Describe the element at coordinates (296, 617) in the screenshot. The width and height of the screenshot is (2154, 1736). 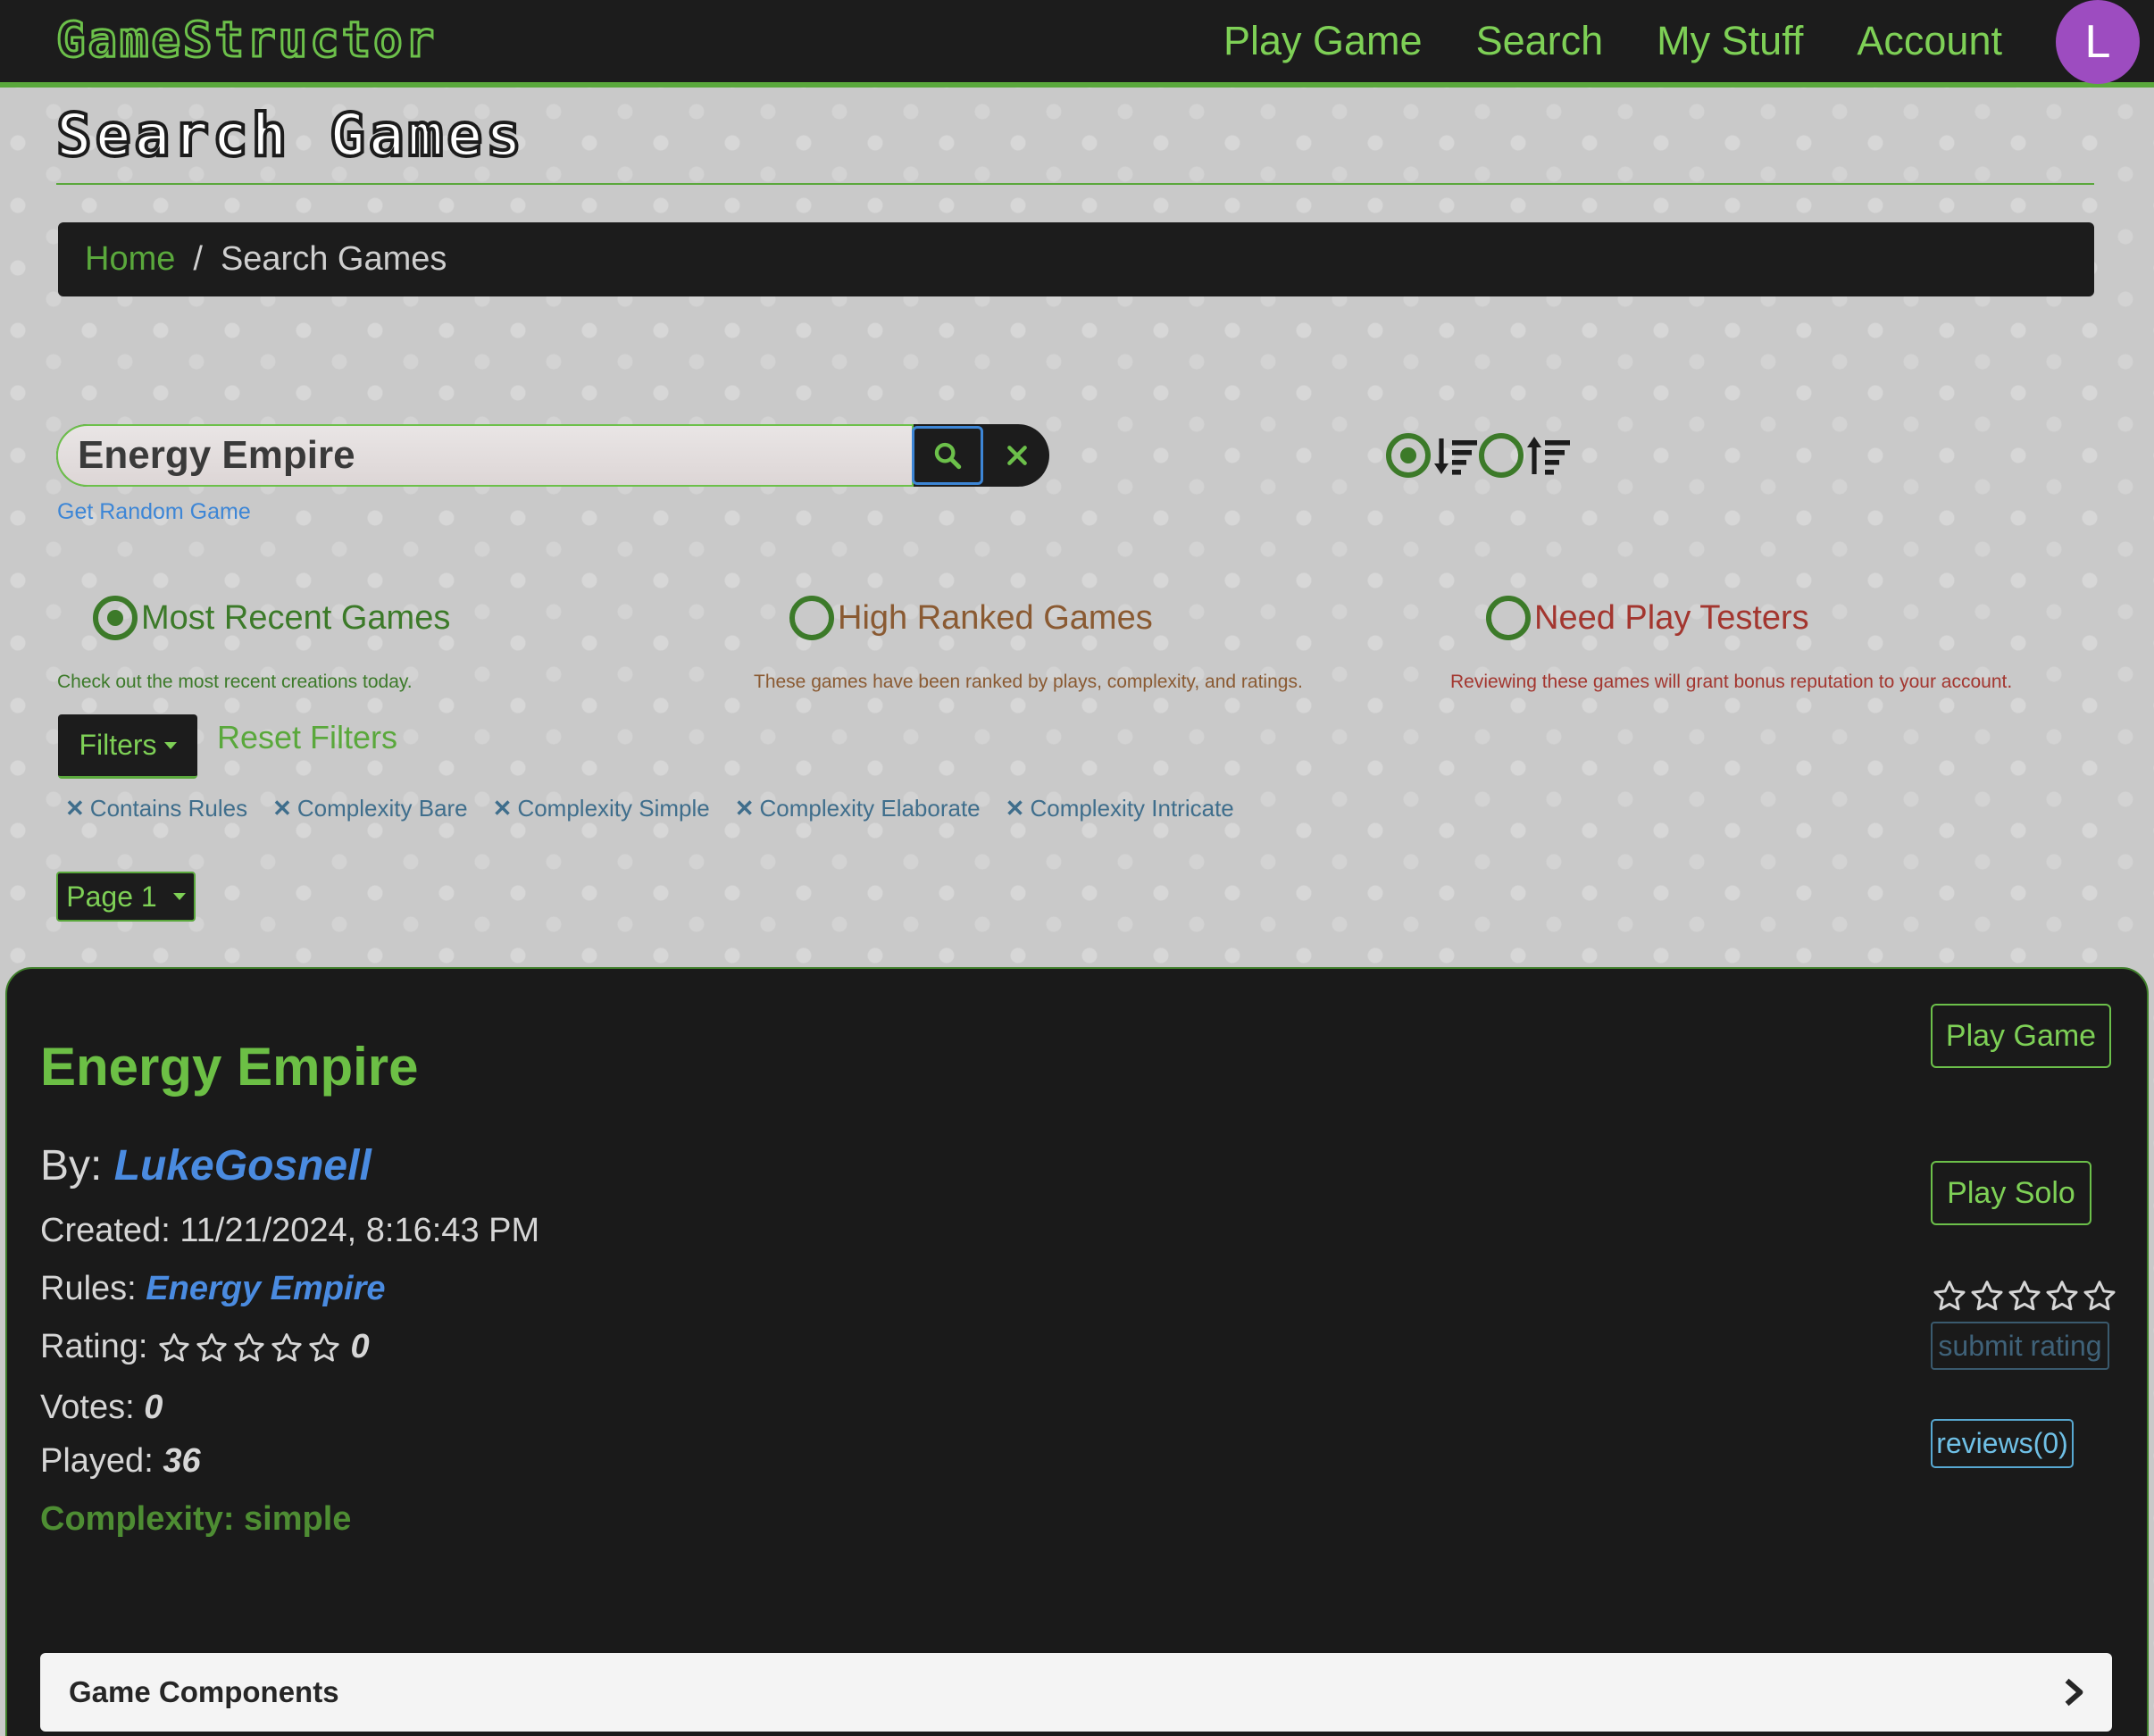
I see `category-most-recent-label: Most Recent Games` at that location.